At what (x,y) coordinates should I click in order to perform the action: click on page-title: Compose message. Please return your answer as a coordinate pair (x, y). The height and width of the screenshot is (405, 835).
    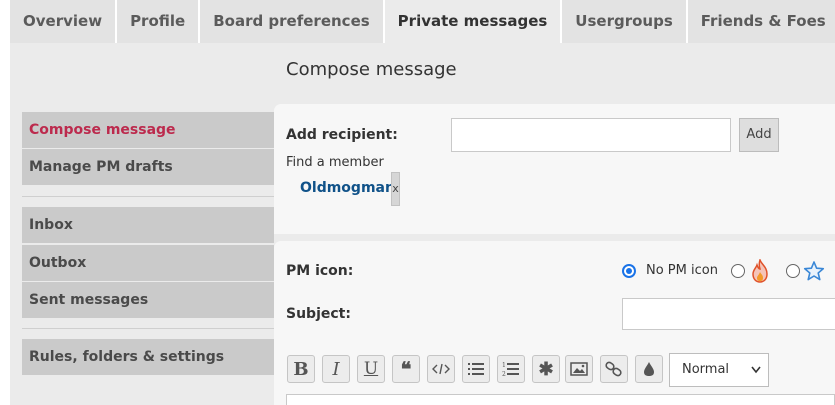
    Looking at the image, I should click on (371, 69).